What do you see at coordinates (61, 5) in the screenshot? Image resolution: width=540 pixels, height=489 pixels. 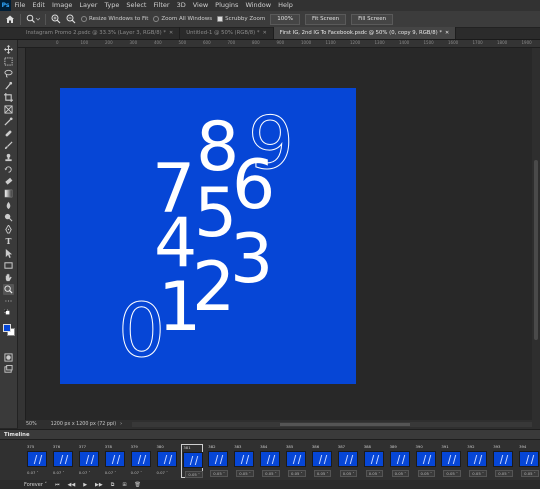 I see `menu-image: Image` at bounding box center [61, 5].